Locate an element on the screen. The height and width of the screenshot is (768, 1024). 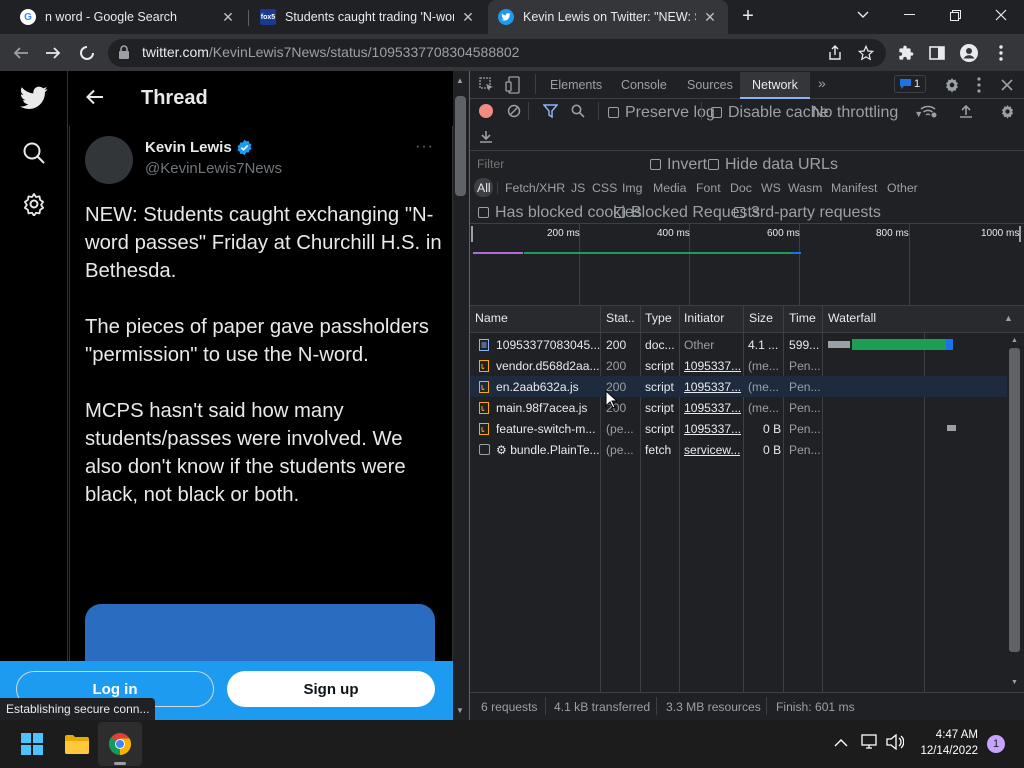
lock-icon is located at coordinates (124, 54).